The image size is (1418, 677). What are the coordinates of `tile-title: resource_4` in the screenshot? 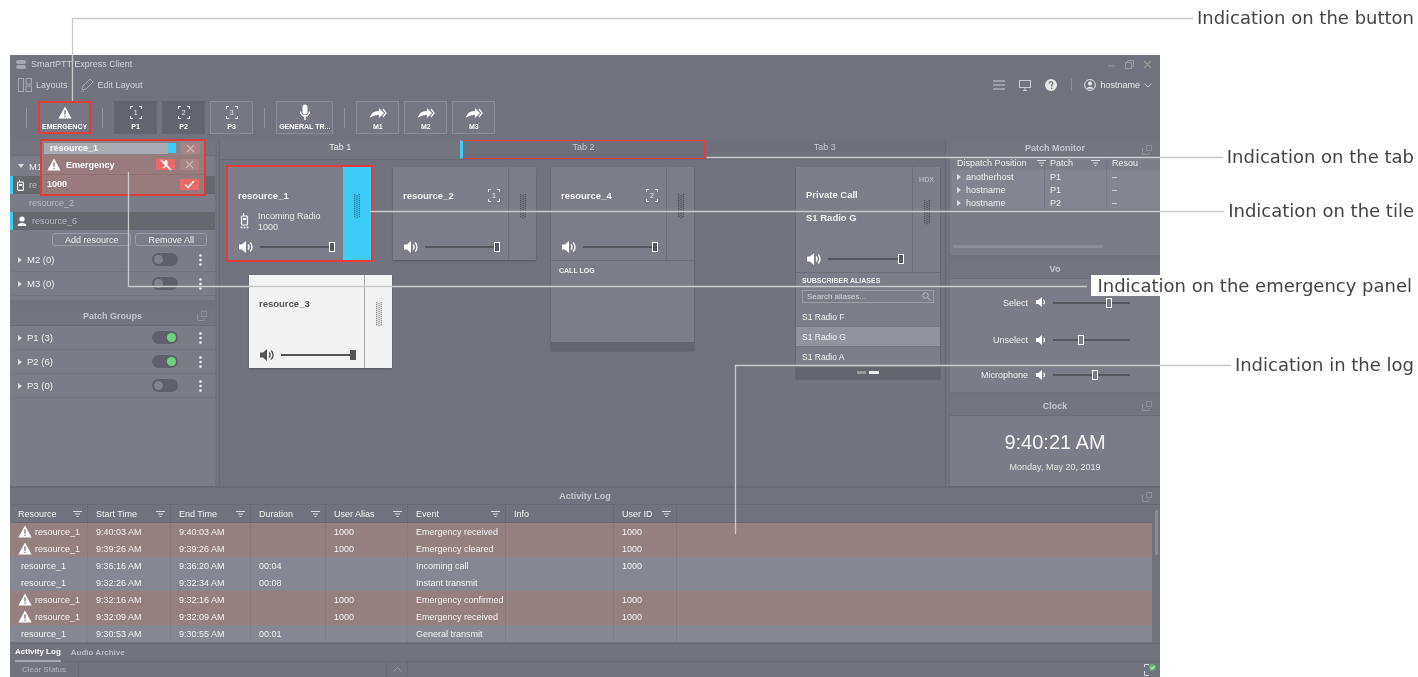 It's located at (586, 195).